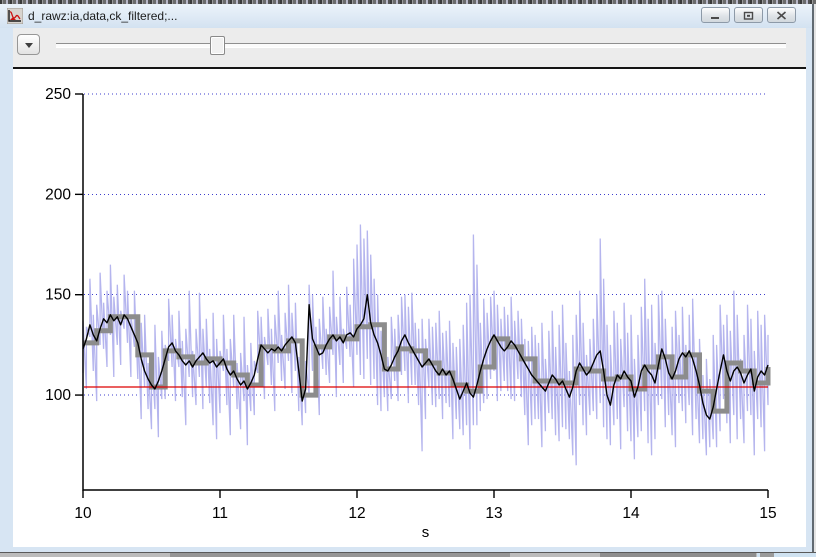 This screenshot has height=557, width=816. I want to click on window-controls, so click(748, 15).